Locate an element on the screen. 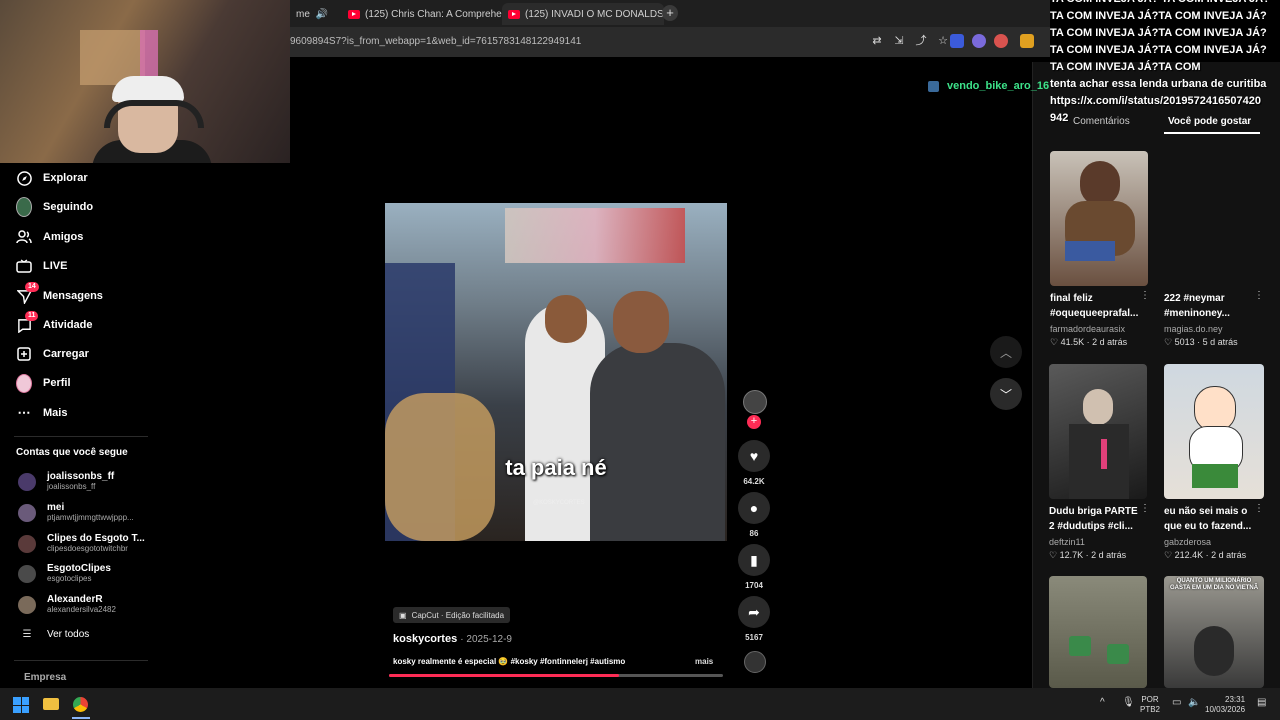  chevron-up-icon: ︿ is located at coordinates (1005, 352).